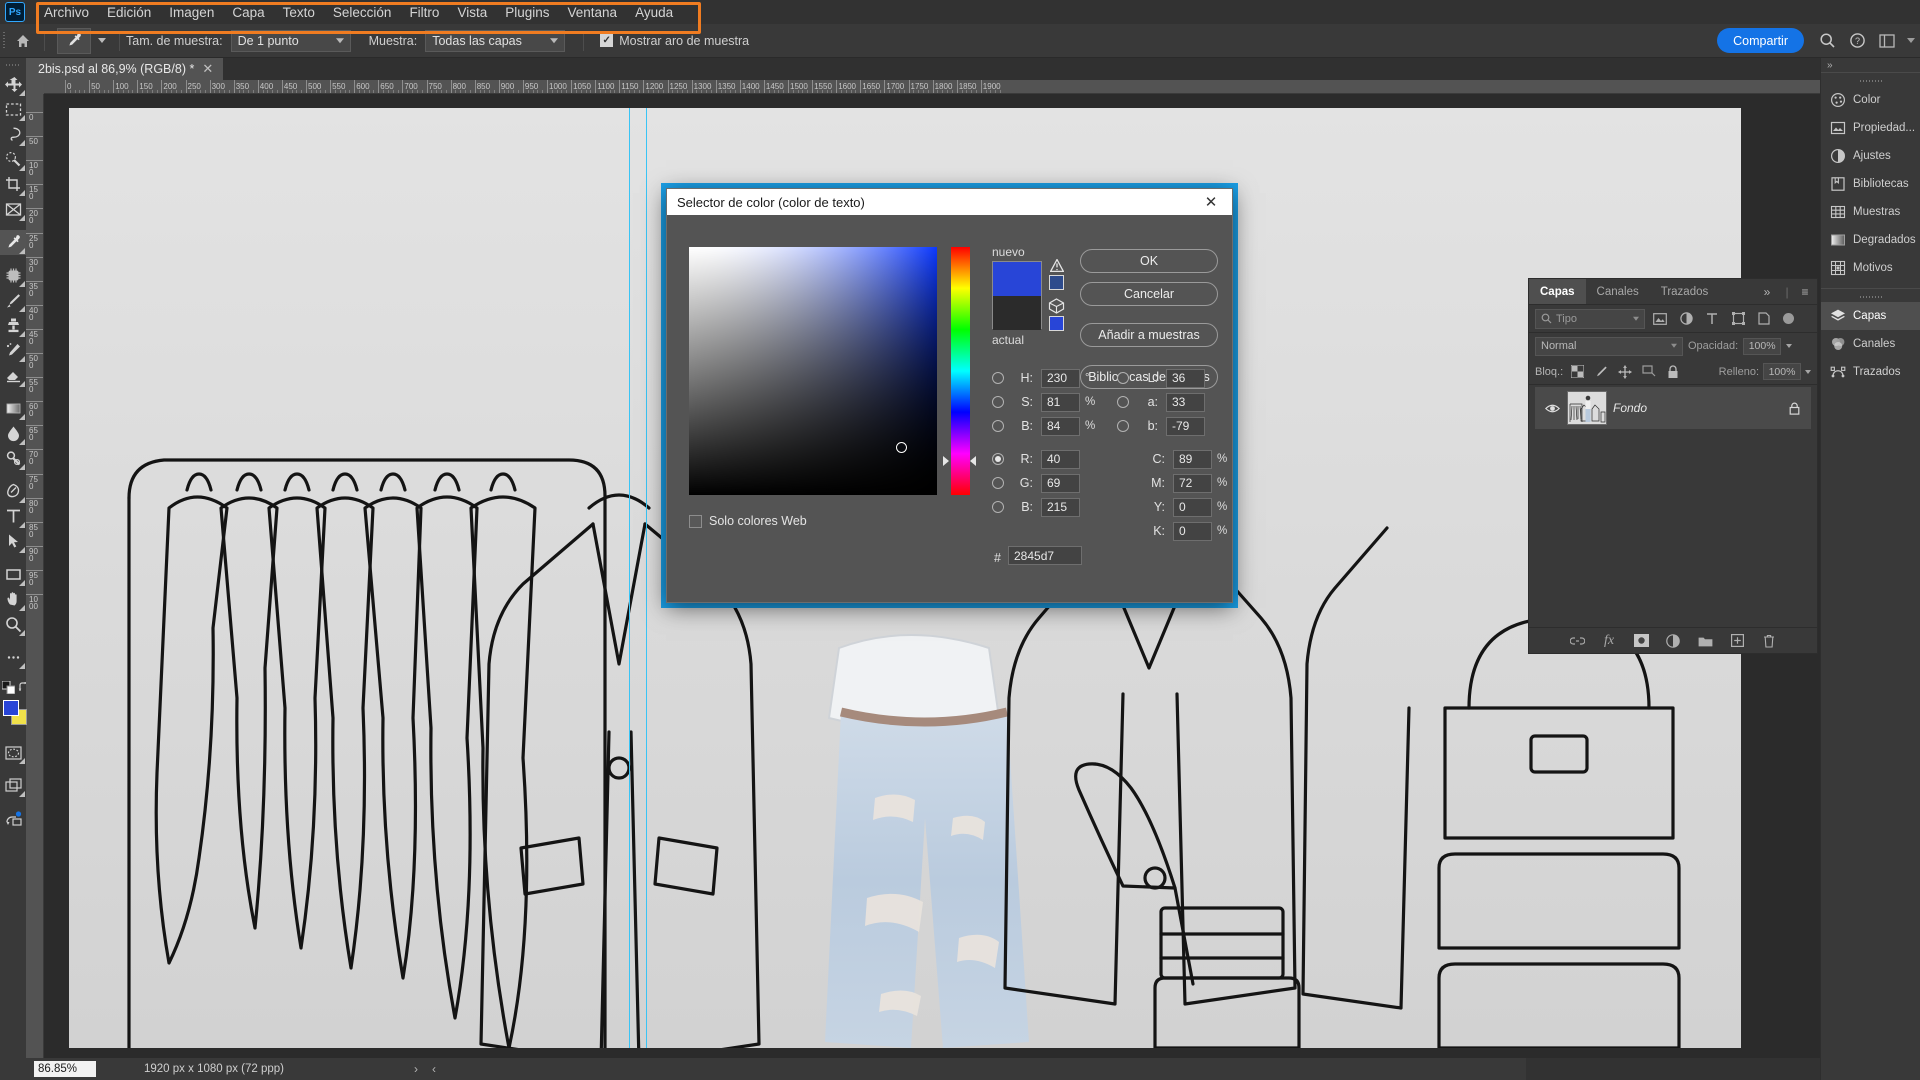 The width and height of the screenshot is (1920, 1080). What do you see at coordinates (1056, 306) in the screenshot?
I see `non-web-safe-warning-icon` at bounding box center [1056, 306].